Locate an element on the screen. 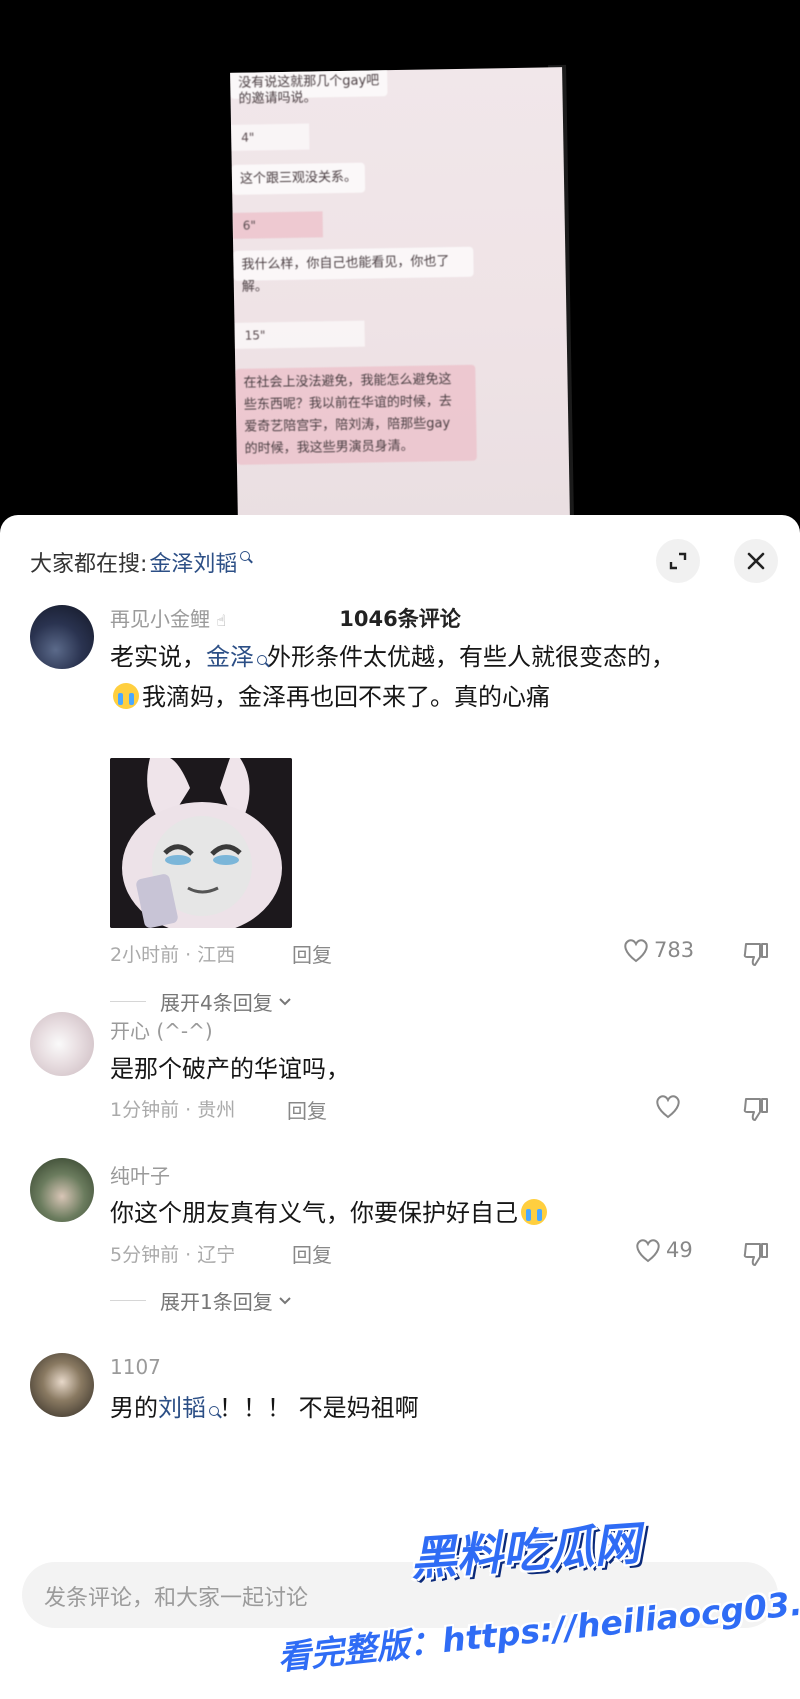 The width and height of the screenshot is (800, 1699). sticker-face-graphic is located at coordinates (201, 843).